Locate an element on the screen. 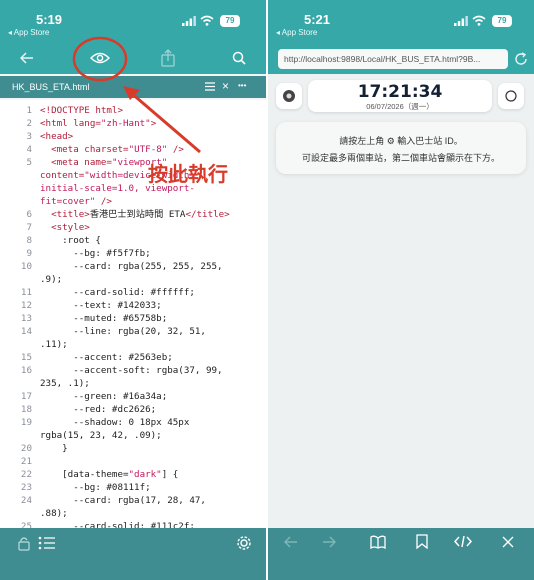  code-text: --muted: #65758b; is located at coordinates (104, 318).